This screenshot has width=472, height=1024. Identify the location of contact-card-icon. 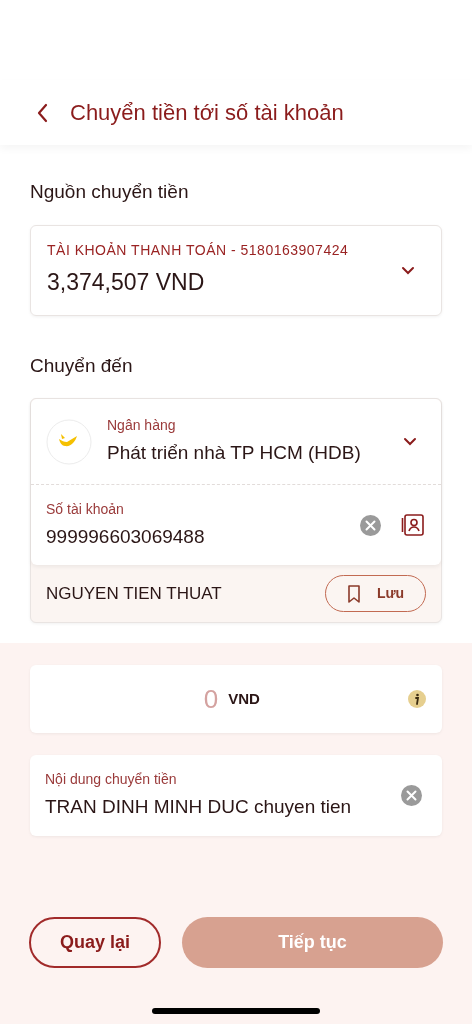
(413, 525).